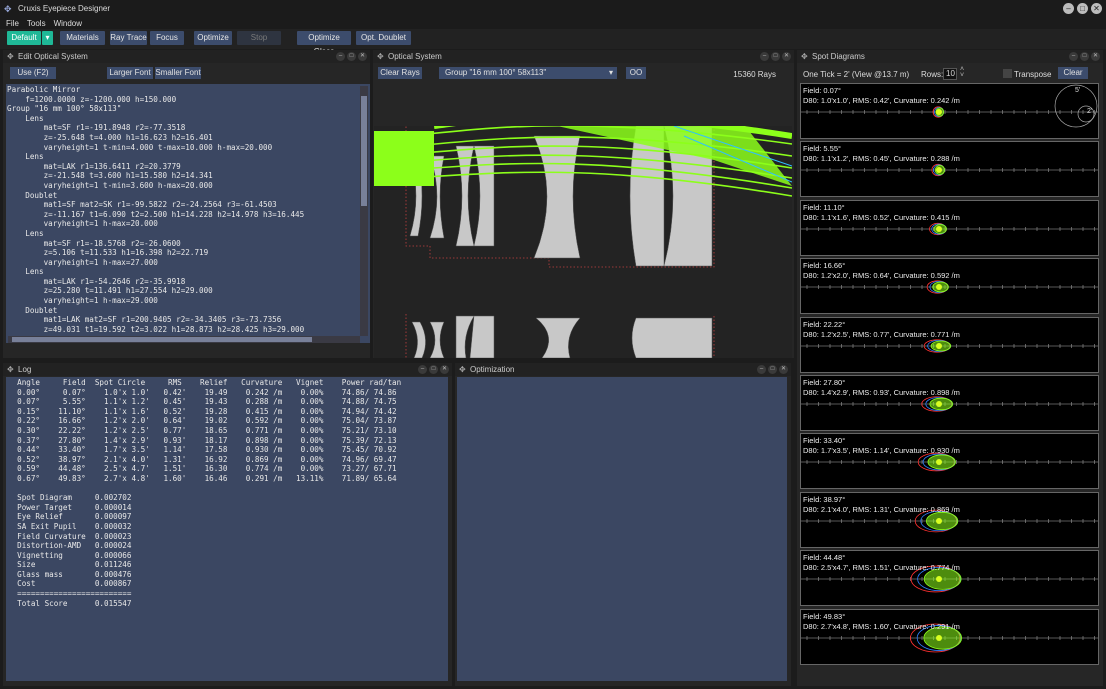 The width and height of the screenshot is (1106, 689). I want to click on materials-button: Materials, so click(82, 38).